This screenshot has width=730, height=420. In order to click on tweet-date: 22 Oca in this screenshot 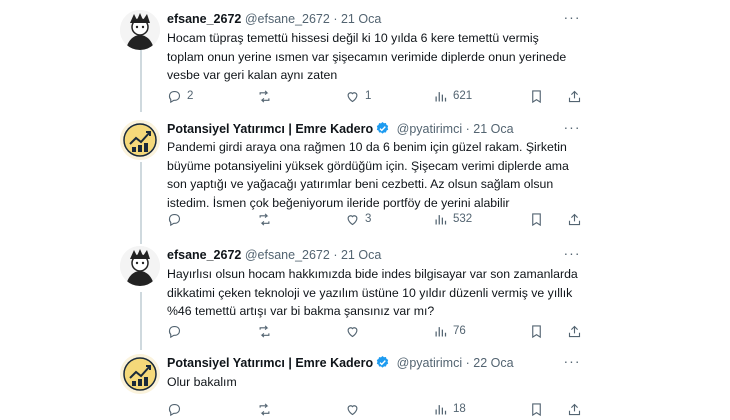, I will do `click(493, 363)`.